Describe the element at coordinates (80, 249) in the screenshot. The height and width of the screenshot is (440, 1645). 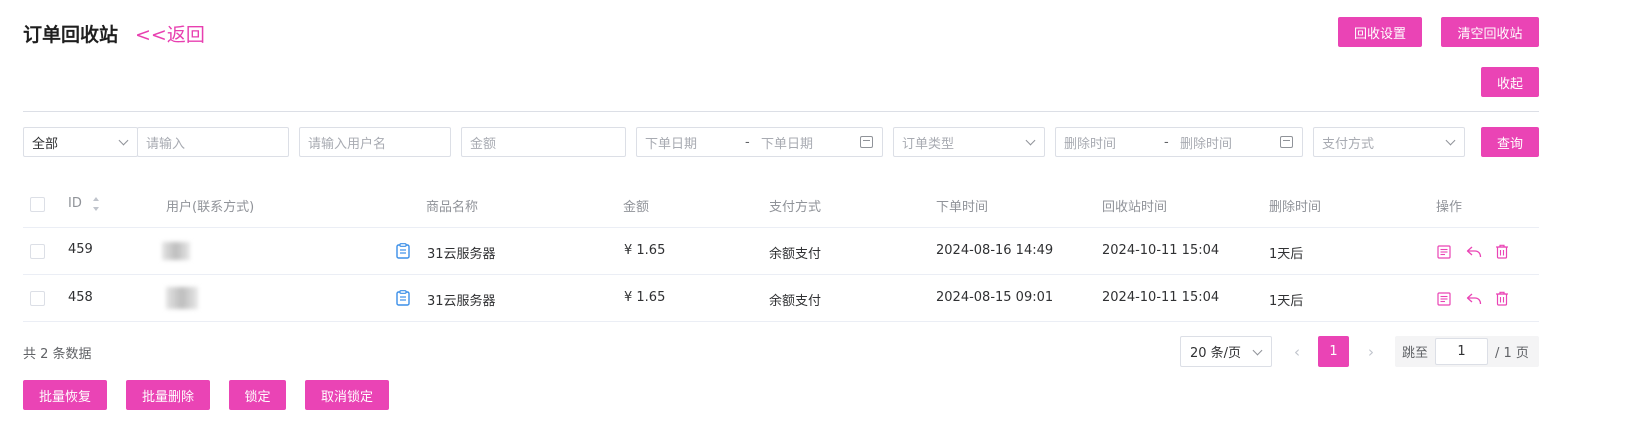
I see `row-id: 459` at that location.